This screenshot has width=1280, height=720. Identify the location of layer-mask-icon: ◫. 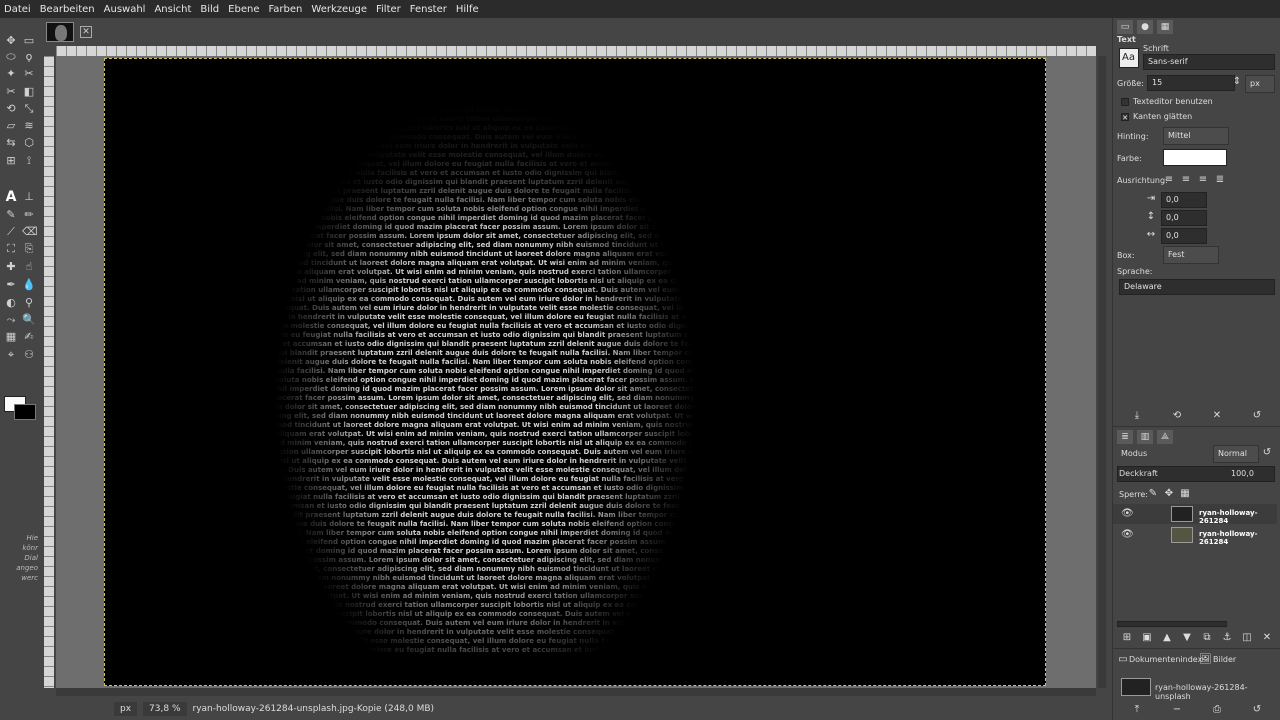
(1247, 638).